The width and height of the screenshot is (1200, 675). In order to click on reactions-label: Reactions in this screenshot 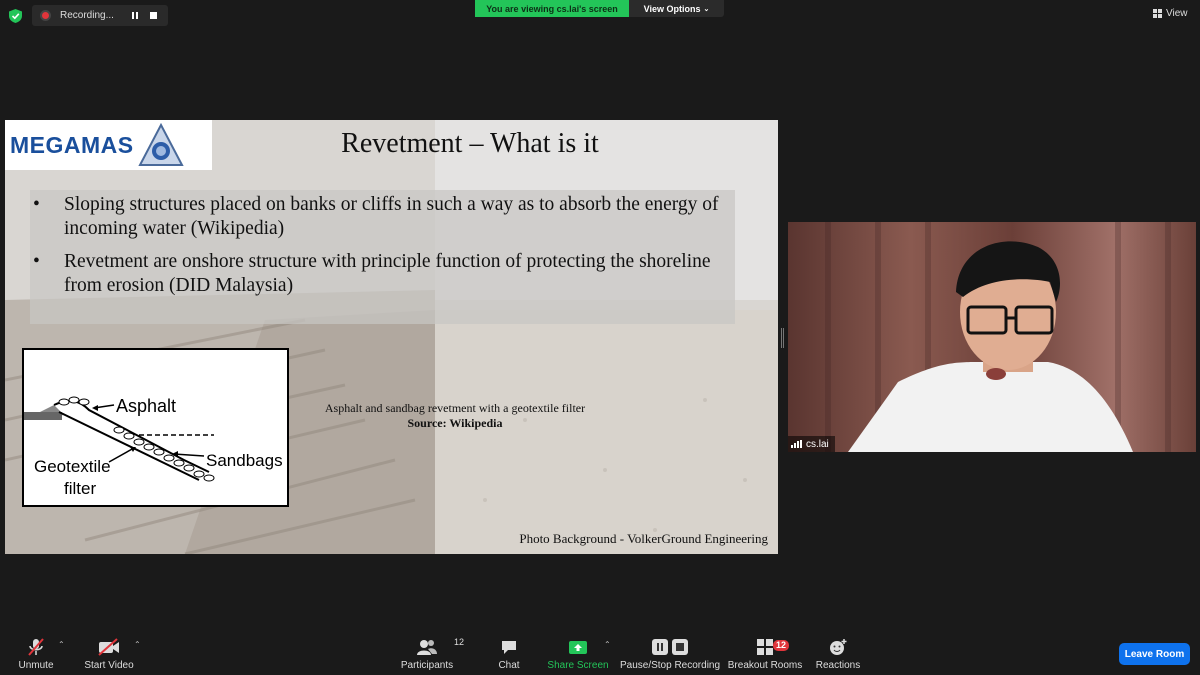, I will do `click(838, 665)`.